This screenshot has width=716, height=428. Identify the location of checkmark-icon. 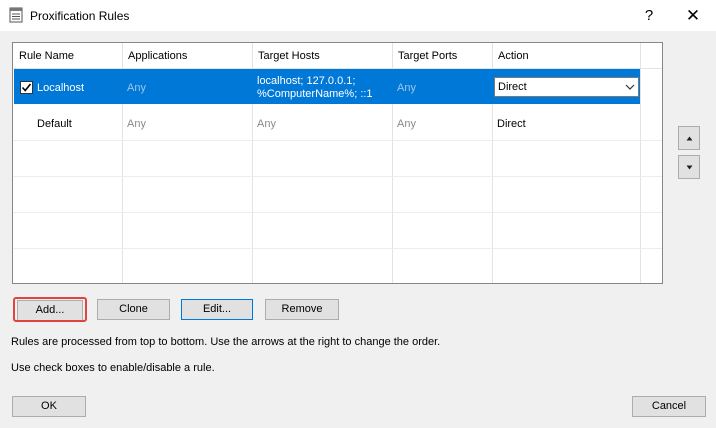
(26, 87).